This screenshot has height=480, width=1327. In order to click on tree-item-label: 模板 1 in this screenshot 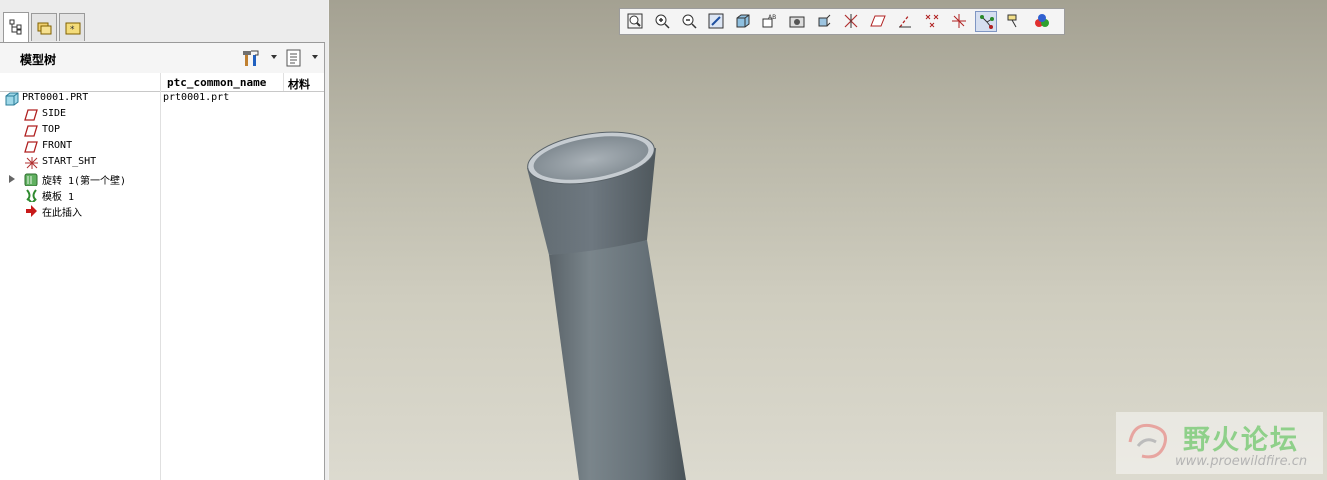, I will do `click(58, 197)`.